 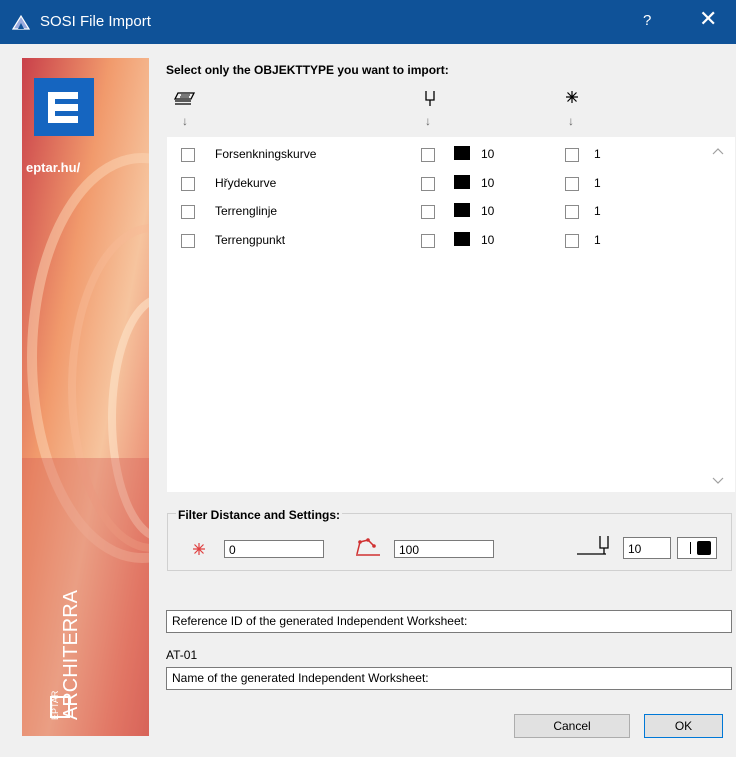 What do you see at coordinates (60, 707) in the screenshot?
I see `at-logo-icon` at bounding box center [60, 707].